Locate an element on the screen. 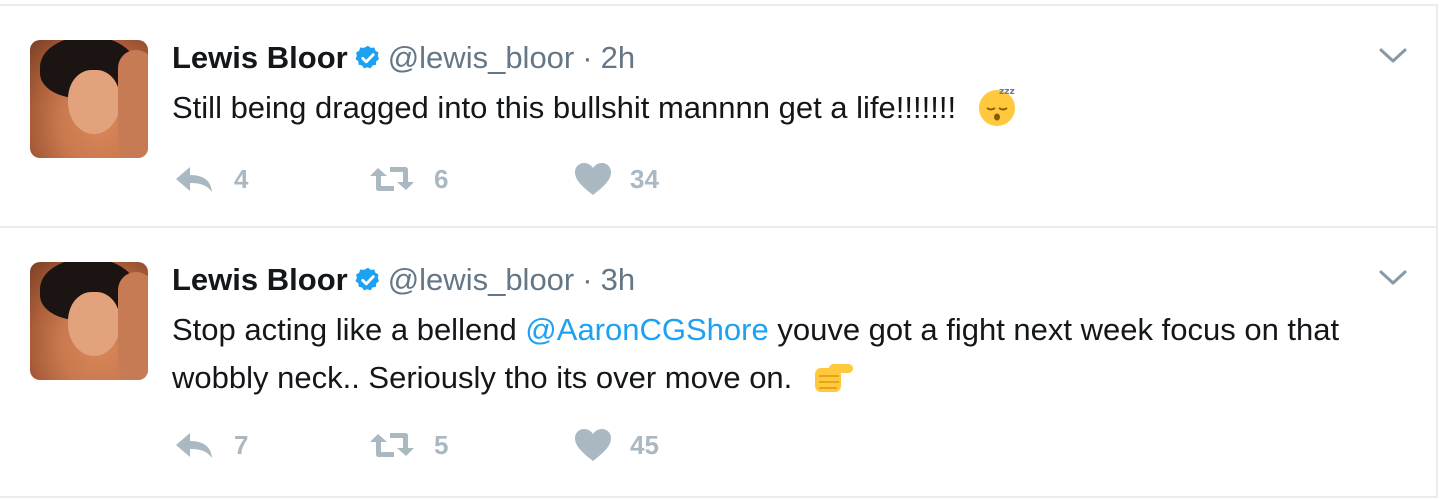  timestamp: 2h is located at coordinates (618, 58).